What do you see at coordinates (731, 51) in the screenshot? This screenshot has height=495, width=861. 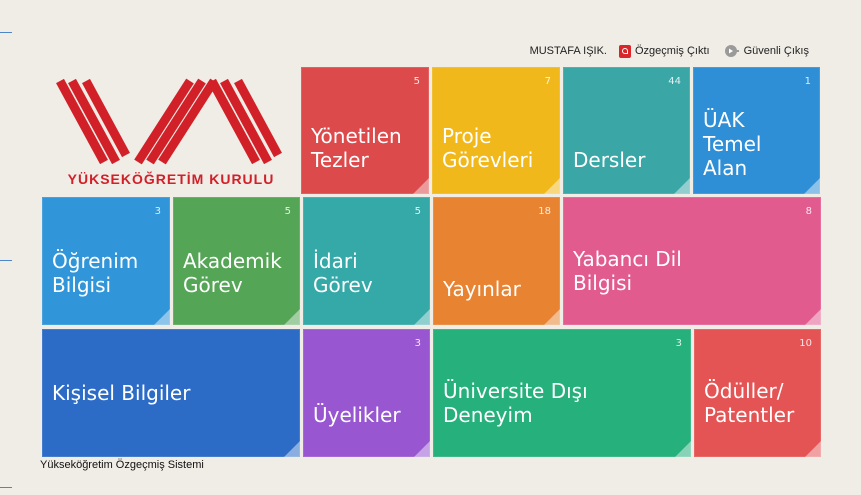 I see `logout-icon` at bounding box center [731, 51].